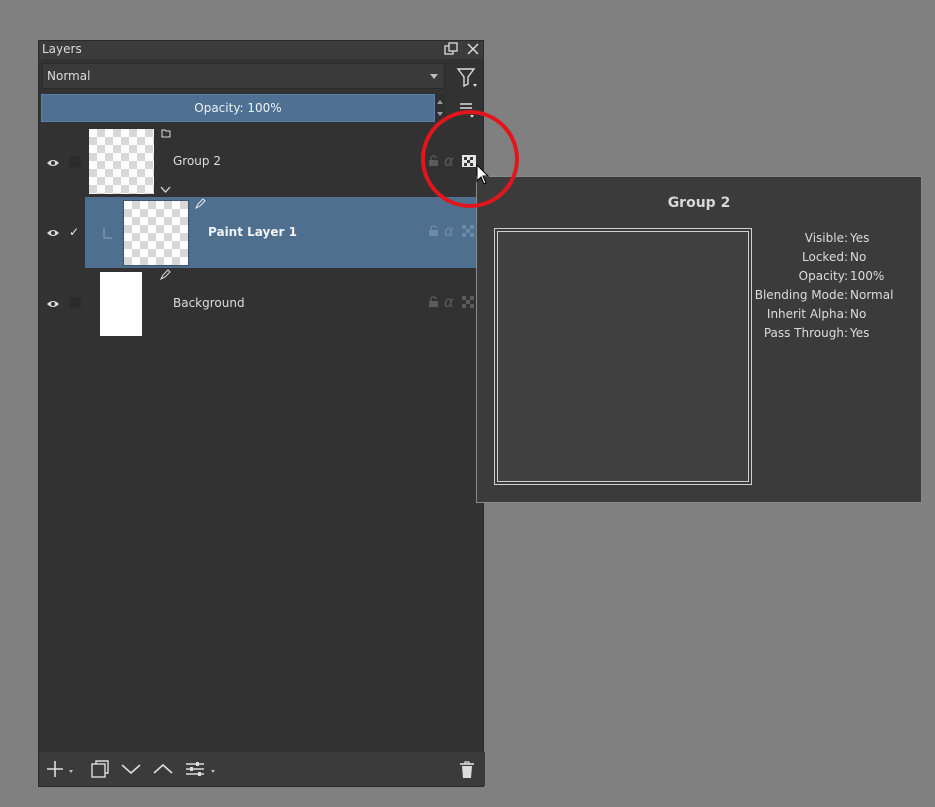 The width and height of the screenshot is (935, 807). I want to click on tooltip-key: Inherit Alpha:, so click(807, 314).